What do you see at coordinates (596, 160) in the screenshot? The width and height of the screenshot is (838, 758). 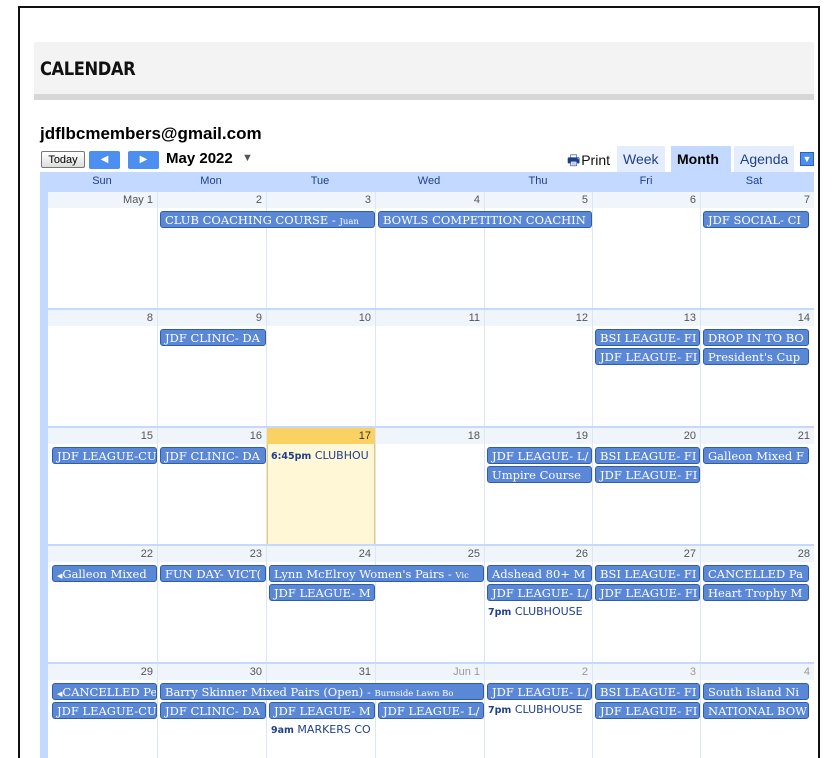 I see `print-label: Print` at bounding box center [596, 160].